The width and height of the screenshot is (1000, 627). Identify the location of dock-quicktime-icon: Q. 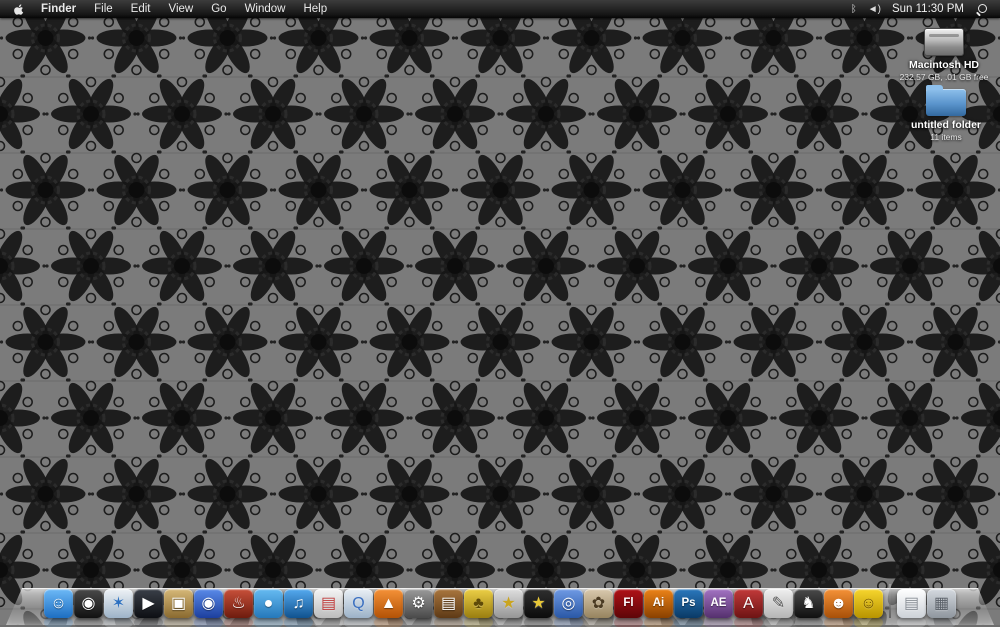
(358, 603).